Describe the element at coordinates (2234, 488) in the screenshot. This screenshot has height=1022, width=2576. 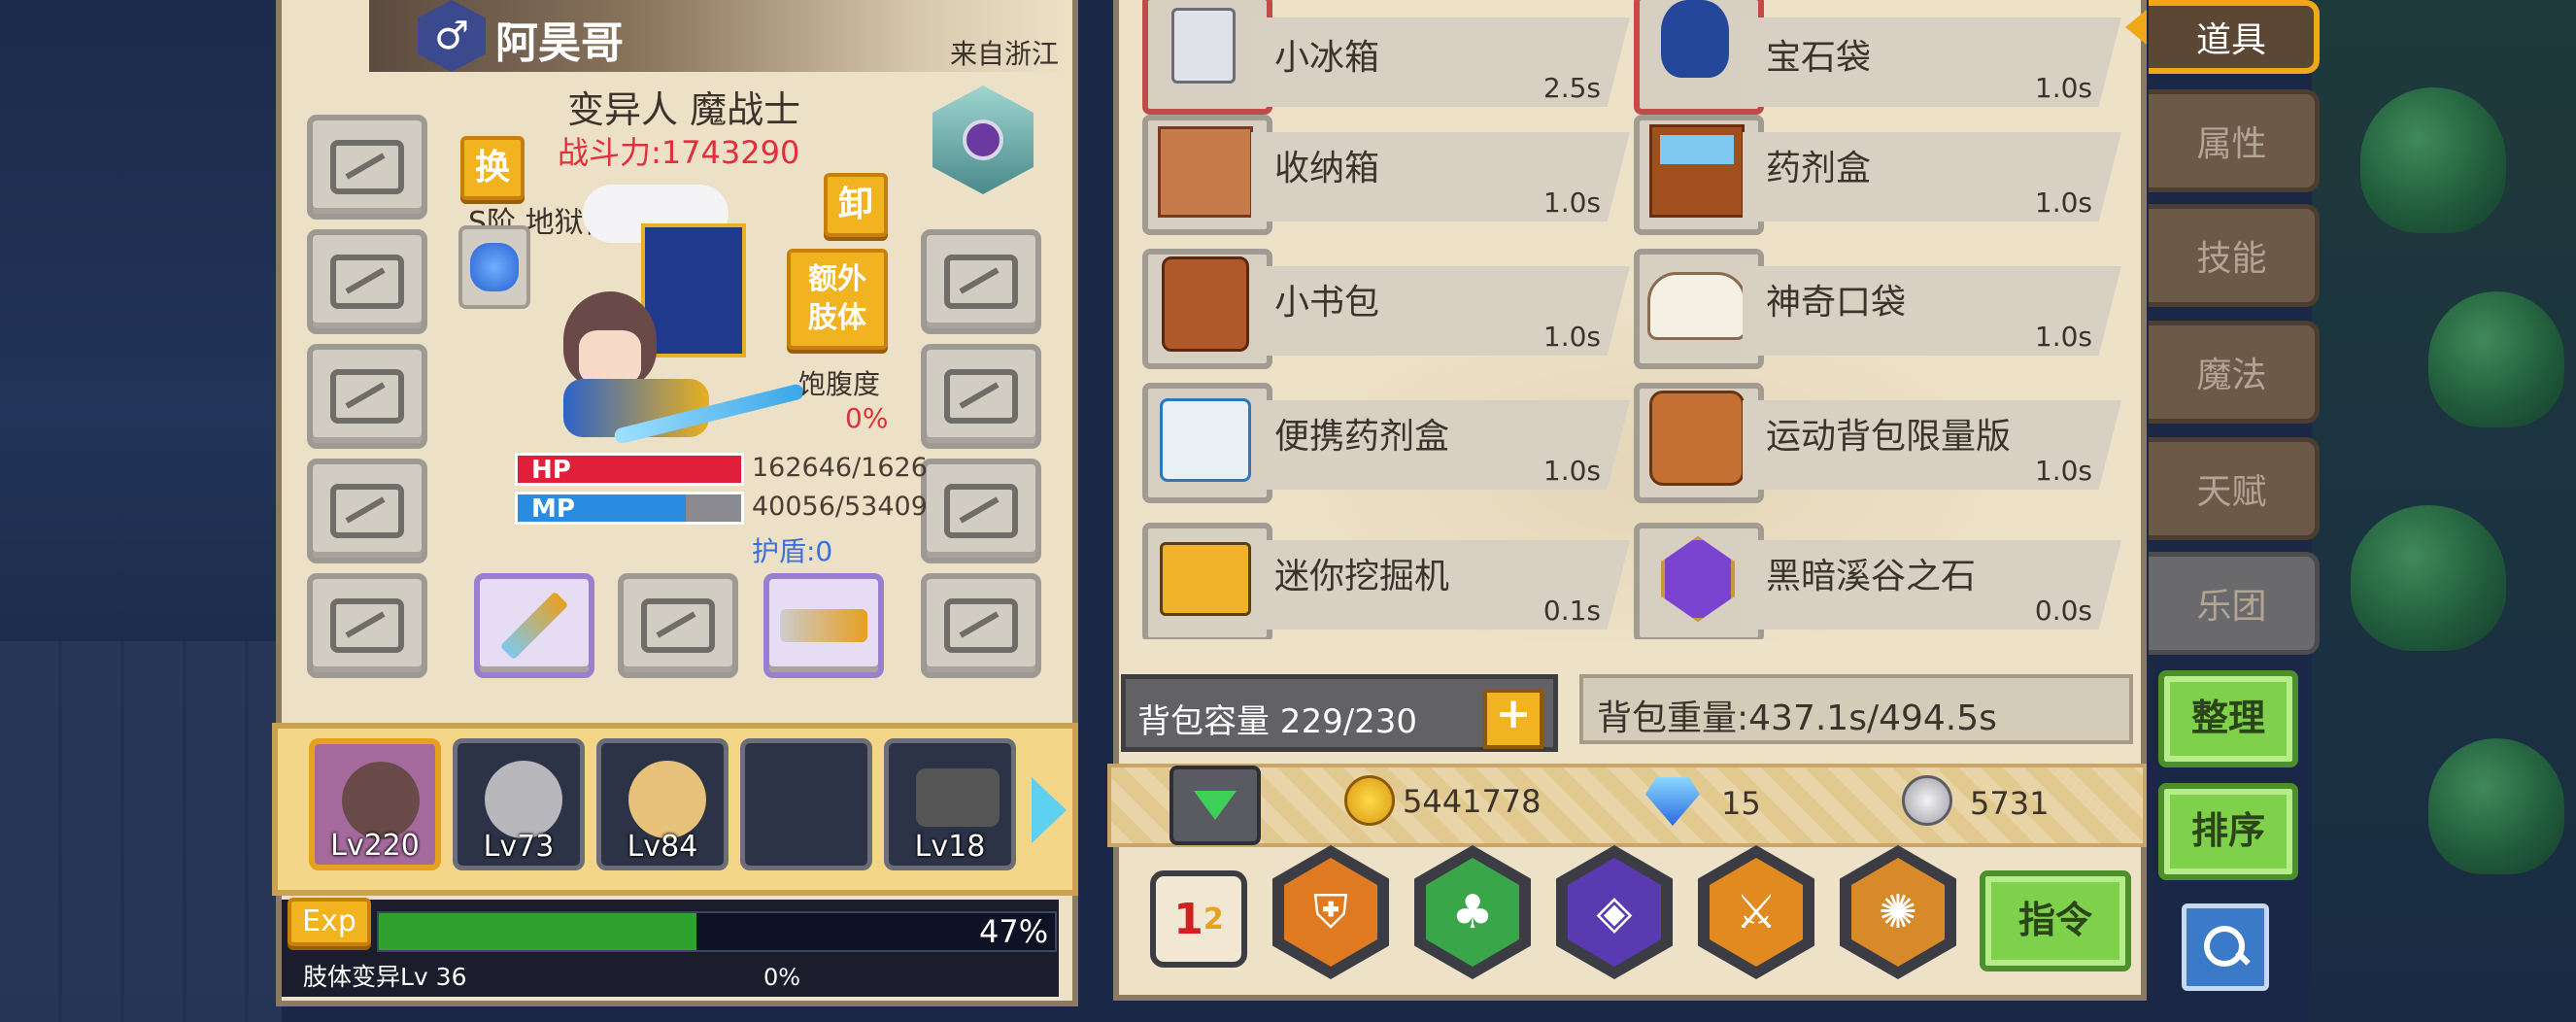
I see `tab-talent: 天赋` at that location.